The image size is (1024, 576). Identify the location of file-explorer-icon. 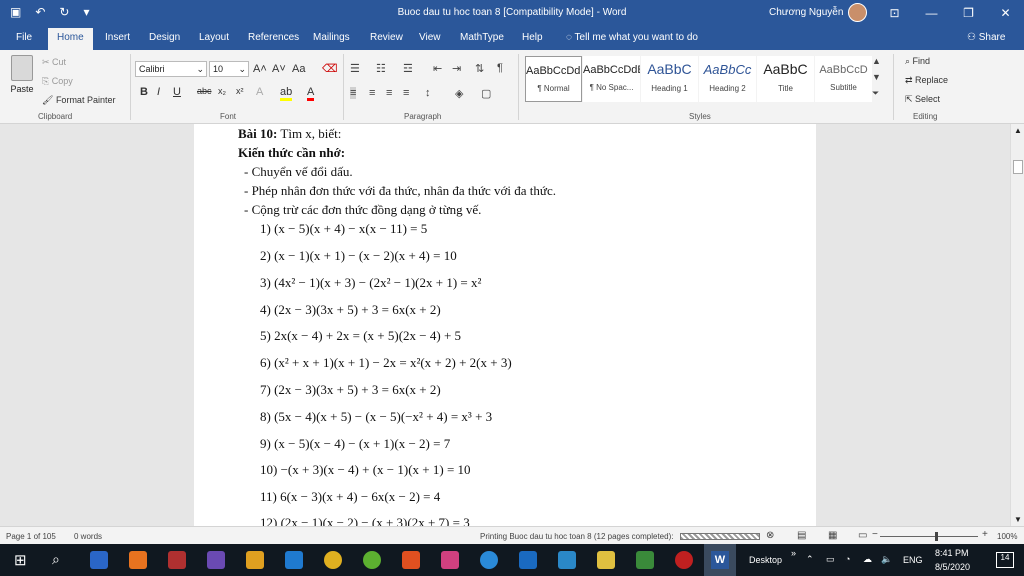
(606, 560).